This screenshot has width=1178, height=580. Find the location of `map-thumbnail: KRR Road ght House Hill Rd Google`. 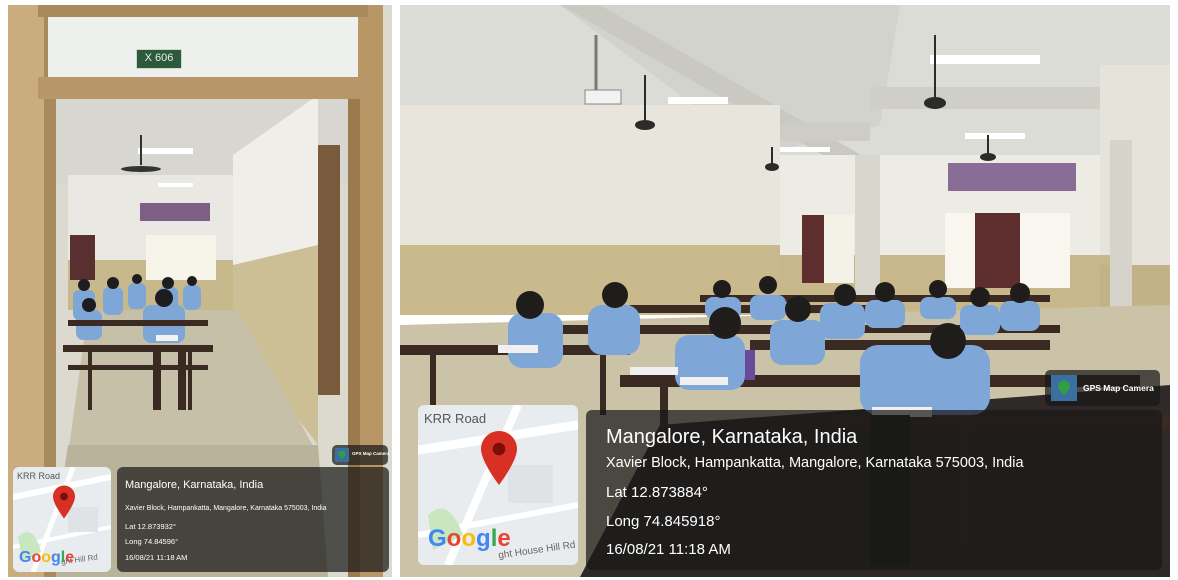

map-thumbnail: KRR Road ght House Hill Rd Google is located at coordinates (498, 485).